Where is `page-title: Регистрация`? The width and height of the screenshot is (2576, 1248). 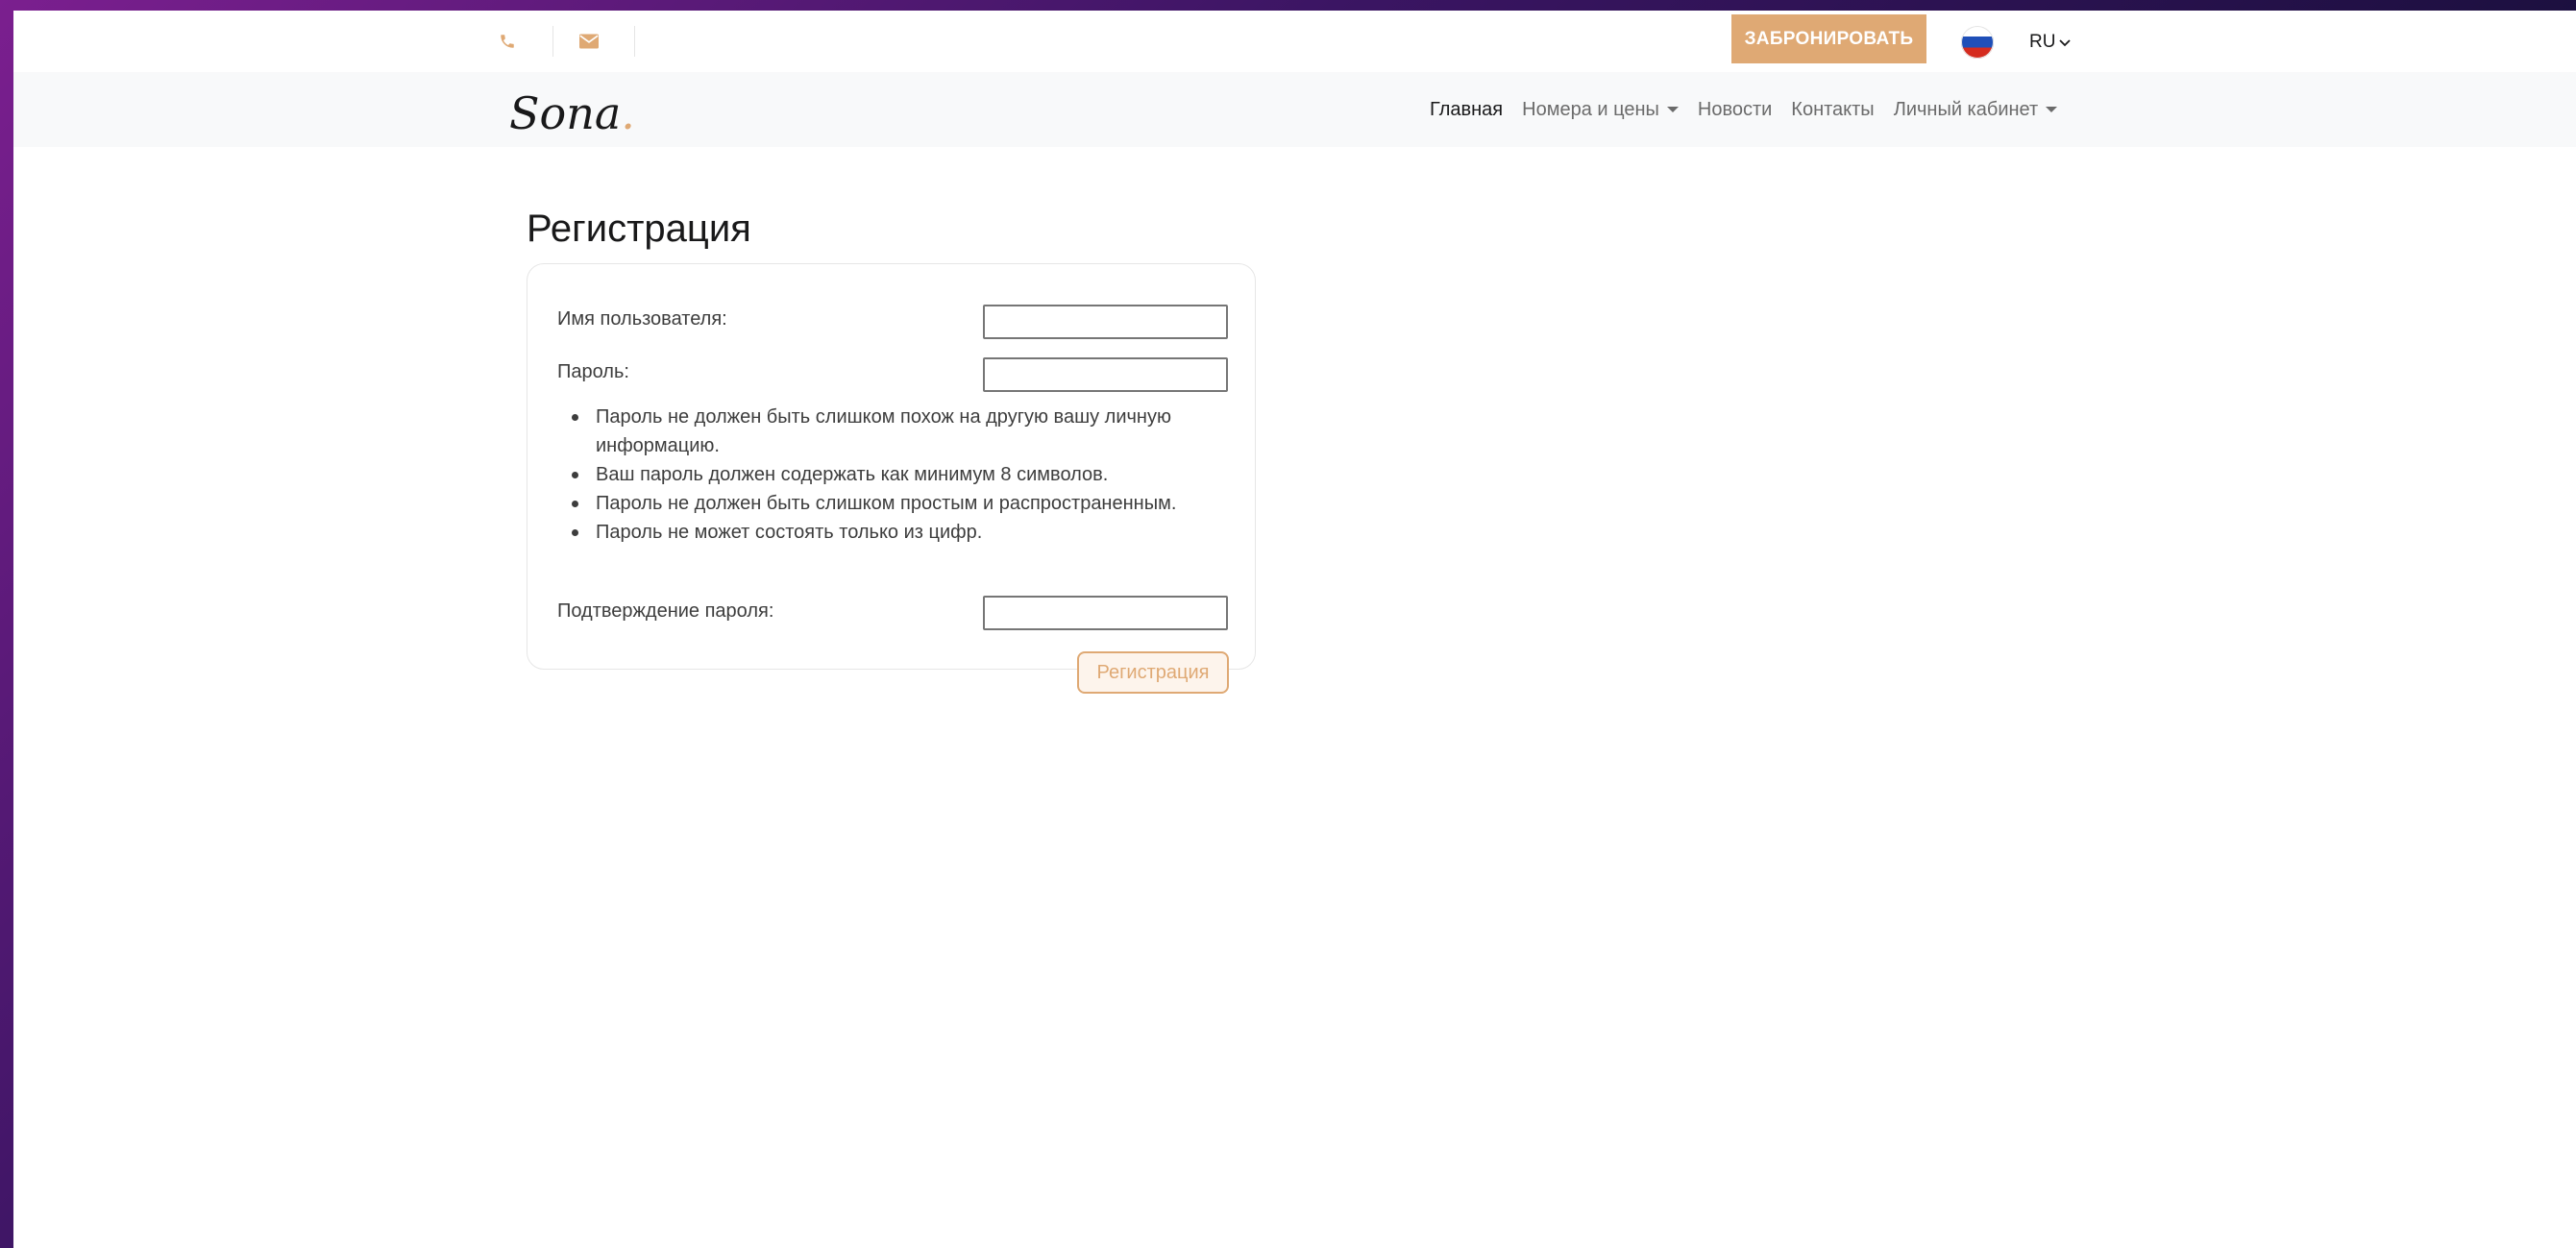
page-title: Регистрация is located at coordinates (639, 229).